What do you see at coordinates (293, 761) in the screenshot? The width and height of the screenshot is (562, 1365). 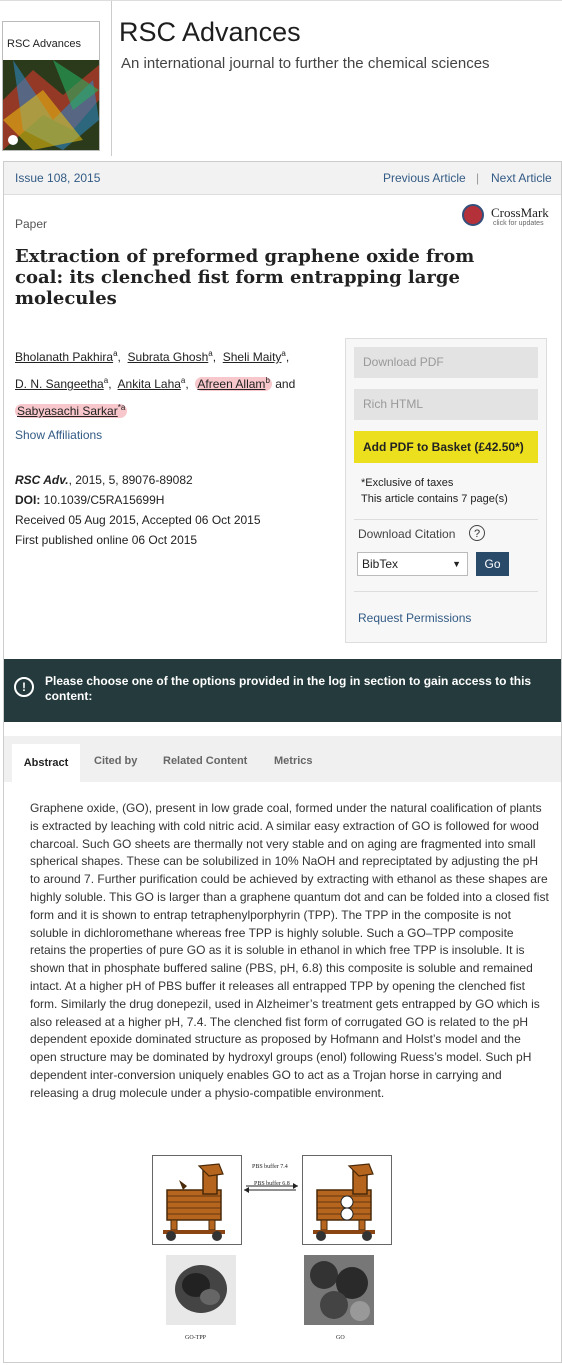 I see `tab-metrics: Metrics` at bounding box center [293, 761].